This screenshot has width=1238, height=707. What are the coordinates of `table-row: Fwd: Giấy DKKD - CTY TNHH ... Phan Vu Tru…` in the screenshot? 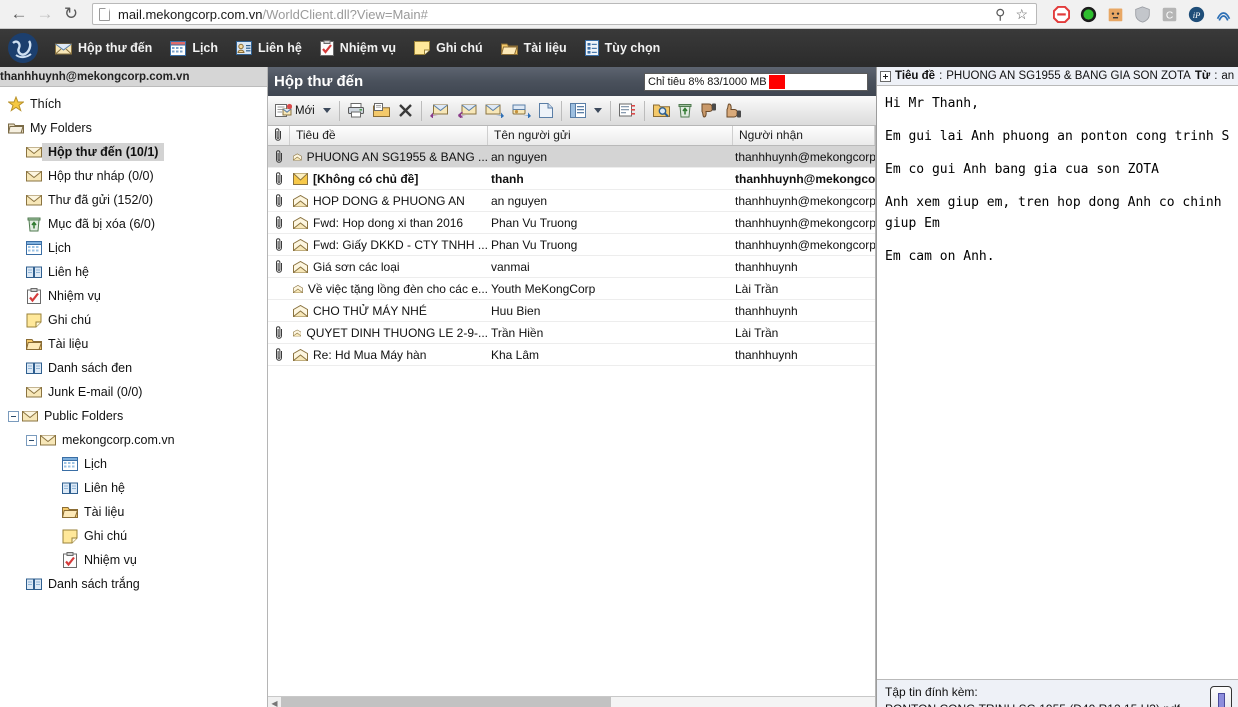 It's located at (571, 245).